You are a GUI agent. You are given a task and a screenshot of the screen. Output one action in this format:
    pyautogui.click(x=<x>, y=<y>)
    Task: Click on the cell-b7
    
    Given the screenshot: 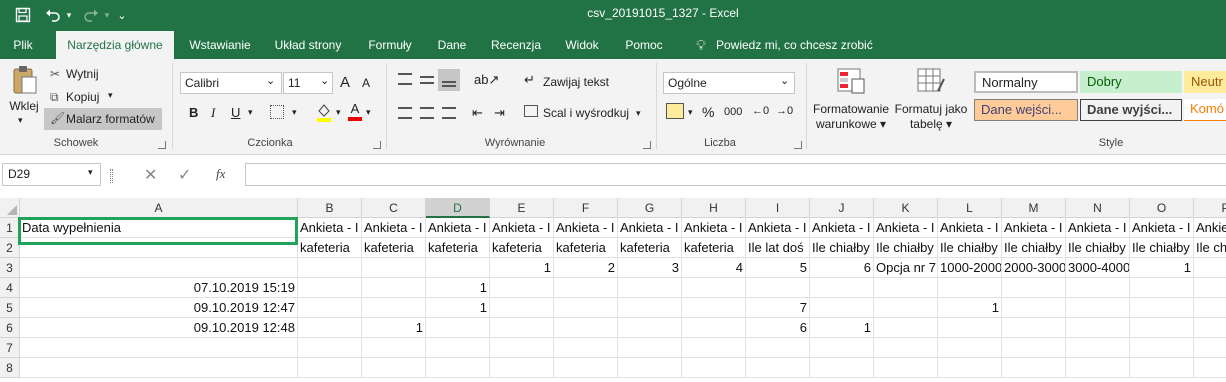 What is the action you would take?
    pyautogui.click(x=330, y=348)
    